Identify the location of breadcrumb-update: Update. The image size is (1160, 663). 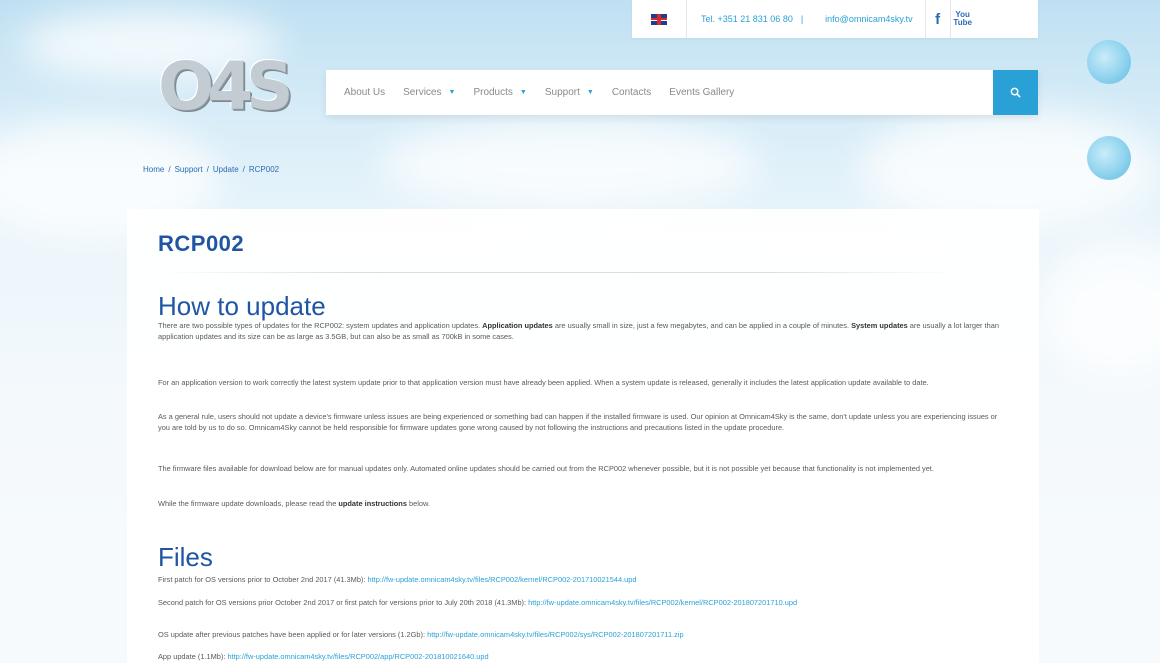
(226, 169).